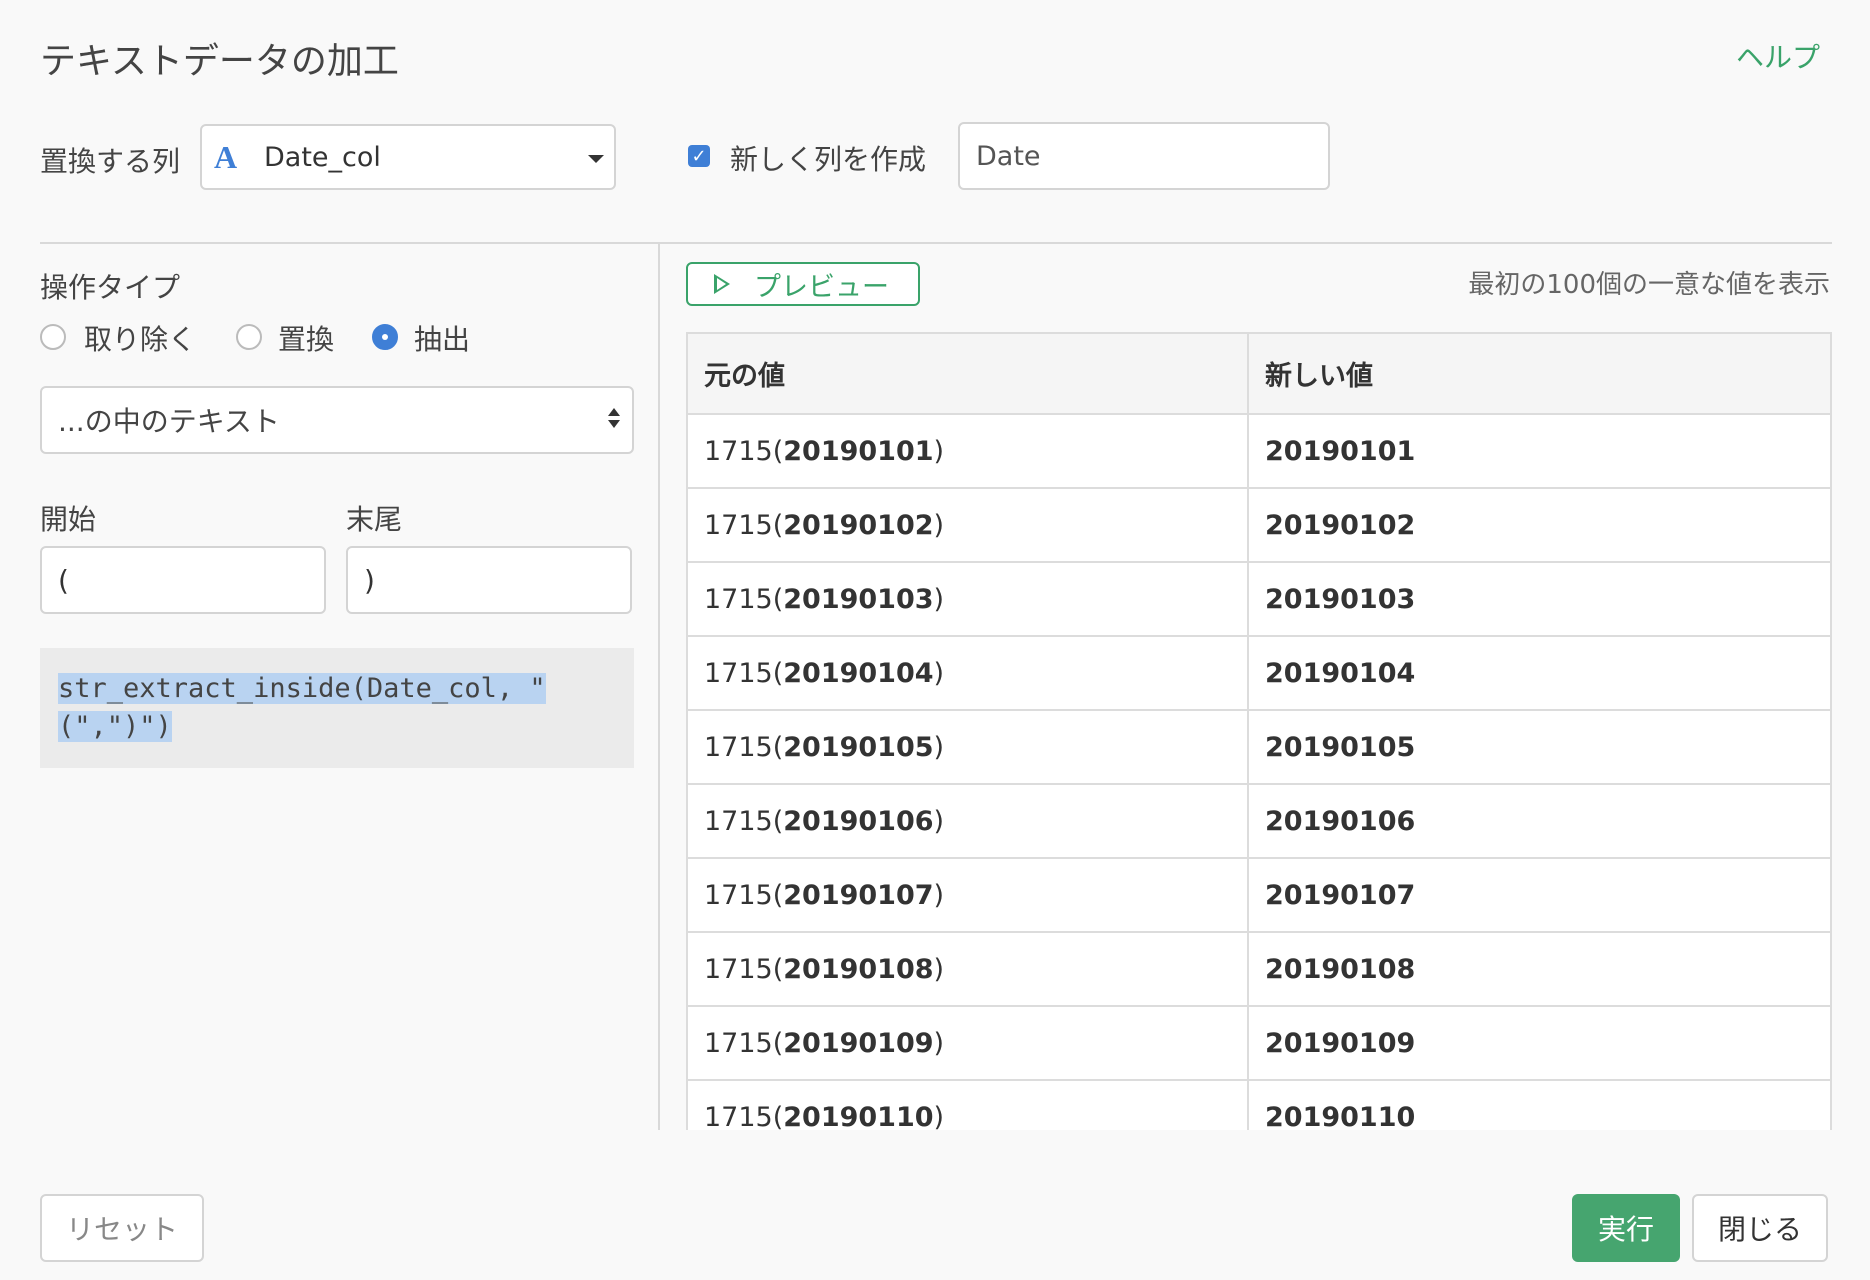  What do you see at coordinates (968, 525) in the screenshot?
I see `original-value-cell: 1715(20190102)` at bounding box center [968, 525].